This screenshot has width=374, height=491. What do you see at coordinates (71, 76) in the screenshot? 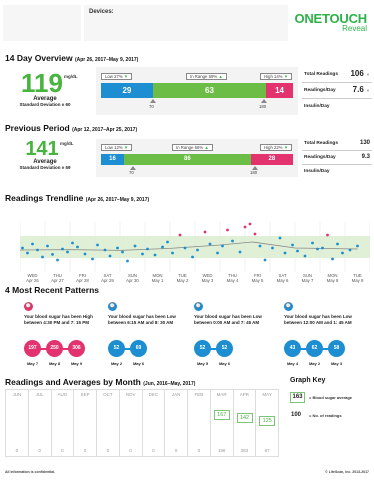
I see `overview-unit: mg/dL` at bounding box center [71, 76].